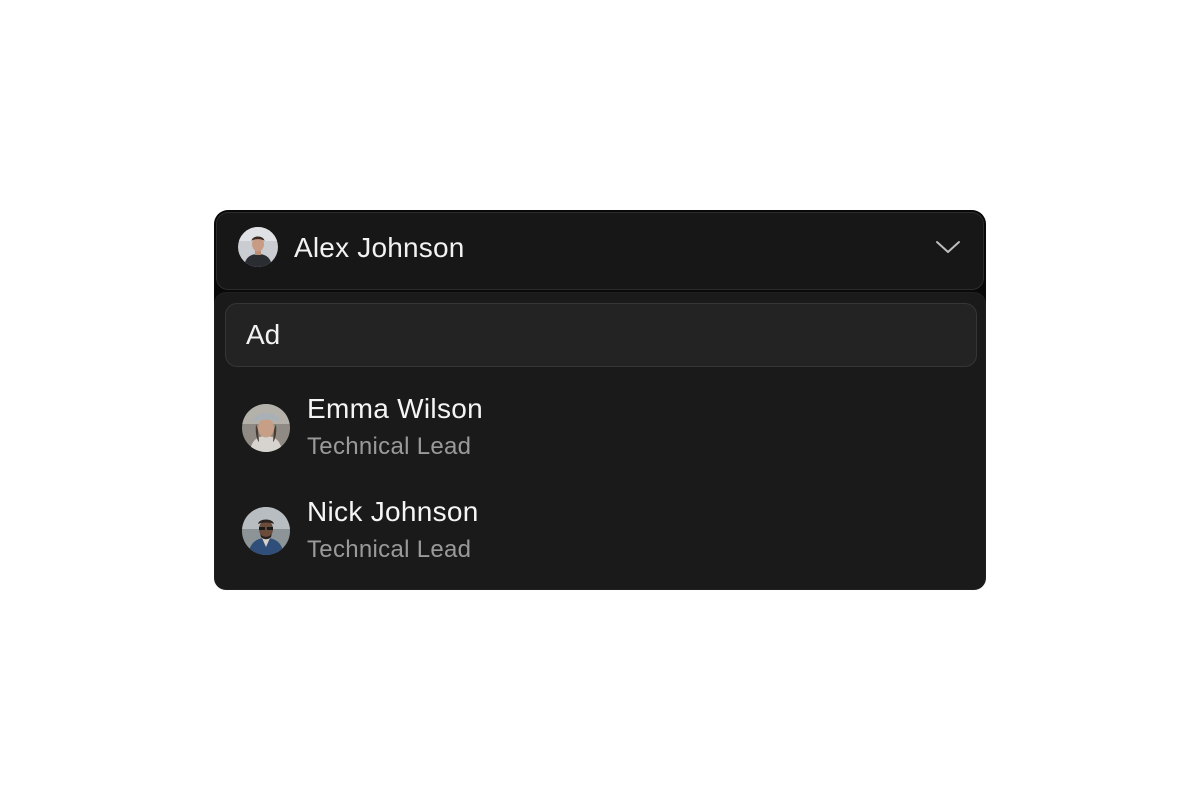  I want to click on chevron-down-icon, so click(948, 247).